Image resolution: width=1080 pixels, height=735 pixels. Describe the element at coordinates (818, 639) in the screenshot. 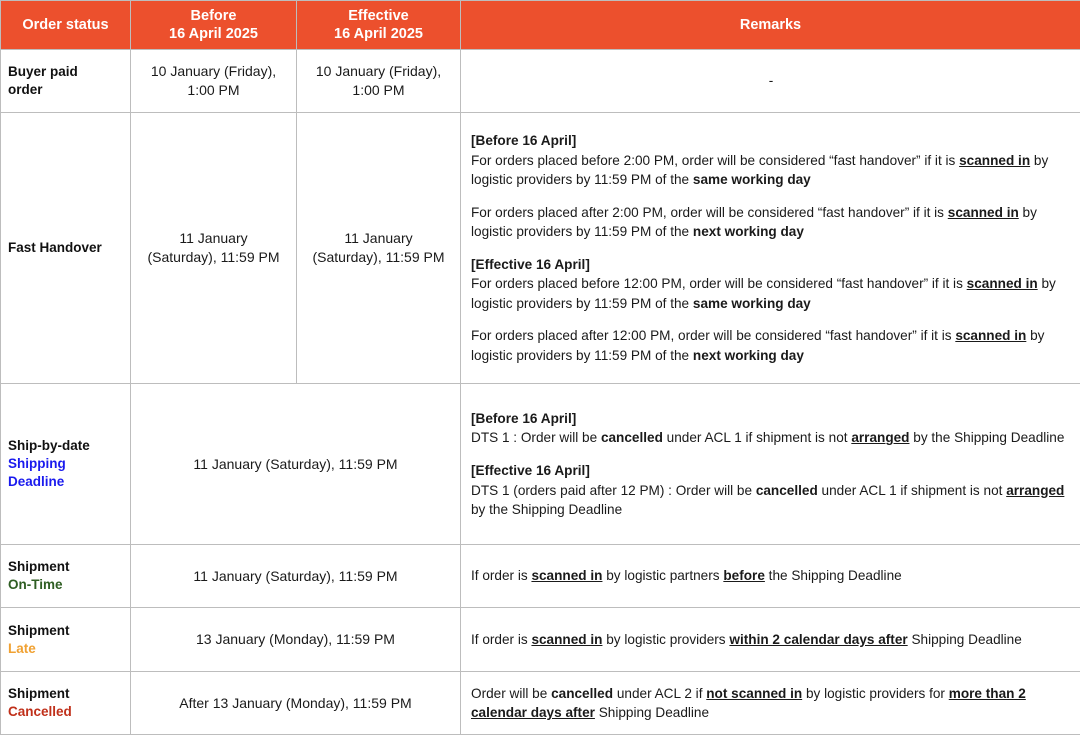

I see `underlined-within-2-calendar-days-after: within 2 calendar days after` at that location.